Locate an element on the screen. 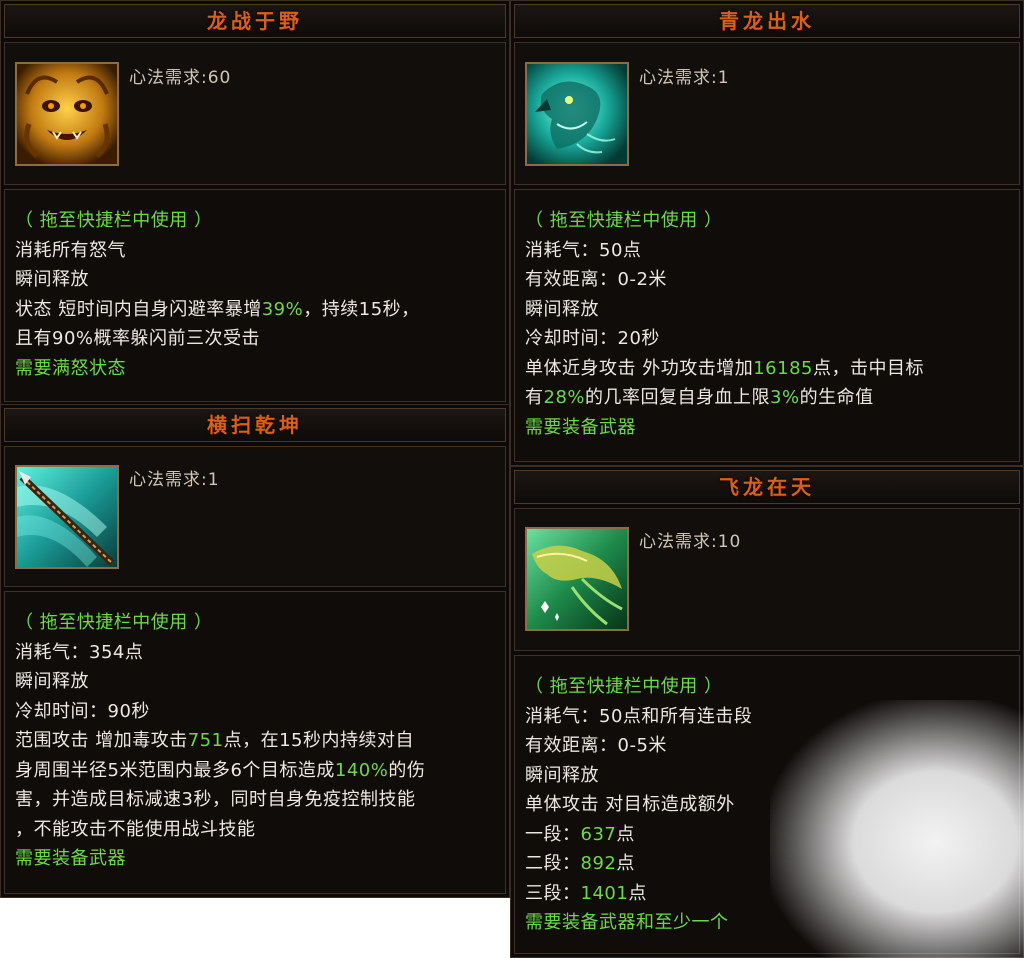  flying-green-dragon-icon is located at coordinates (577, 579).